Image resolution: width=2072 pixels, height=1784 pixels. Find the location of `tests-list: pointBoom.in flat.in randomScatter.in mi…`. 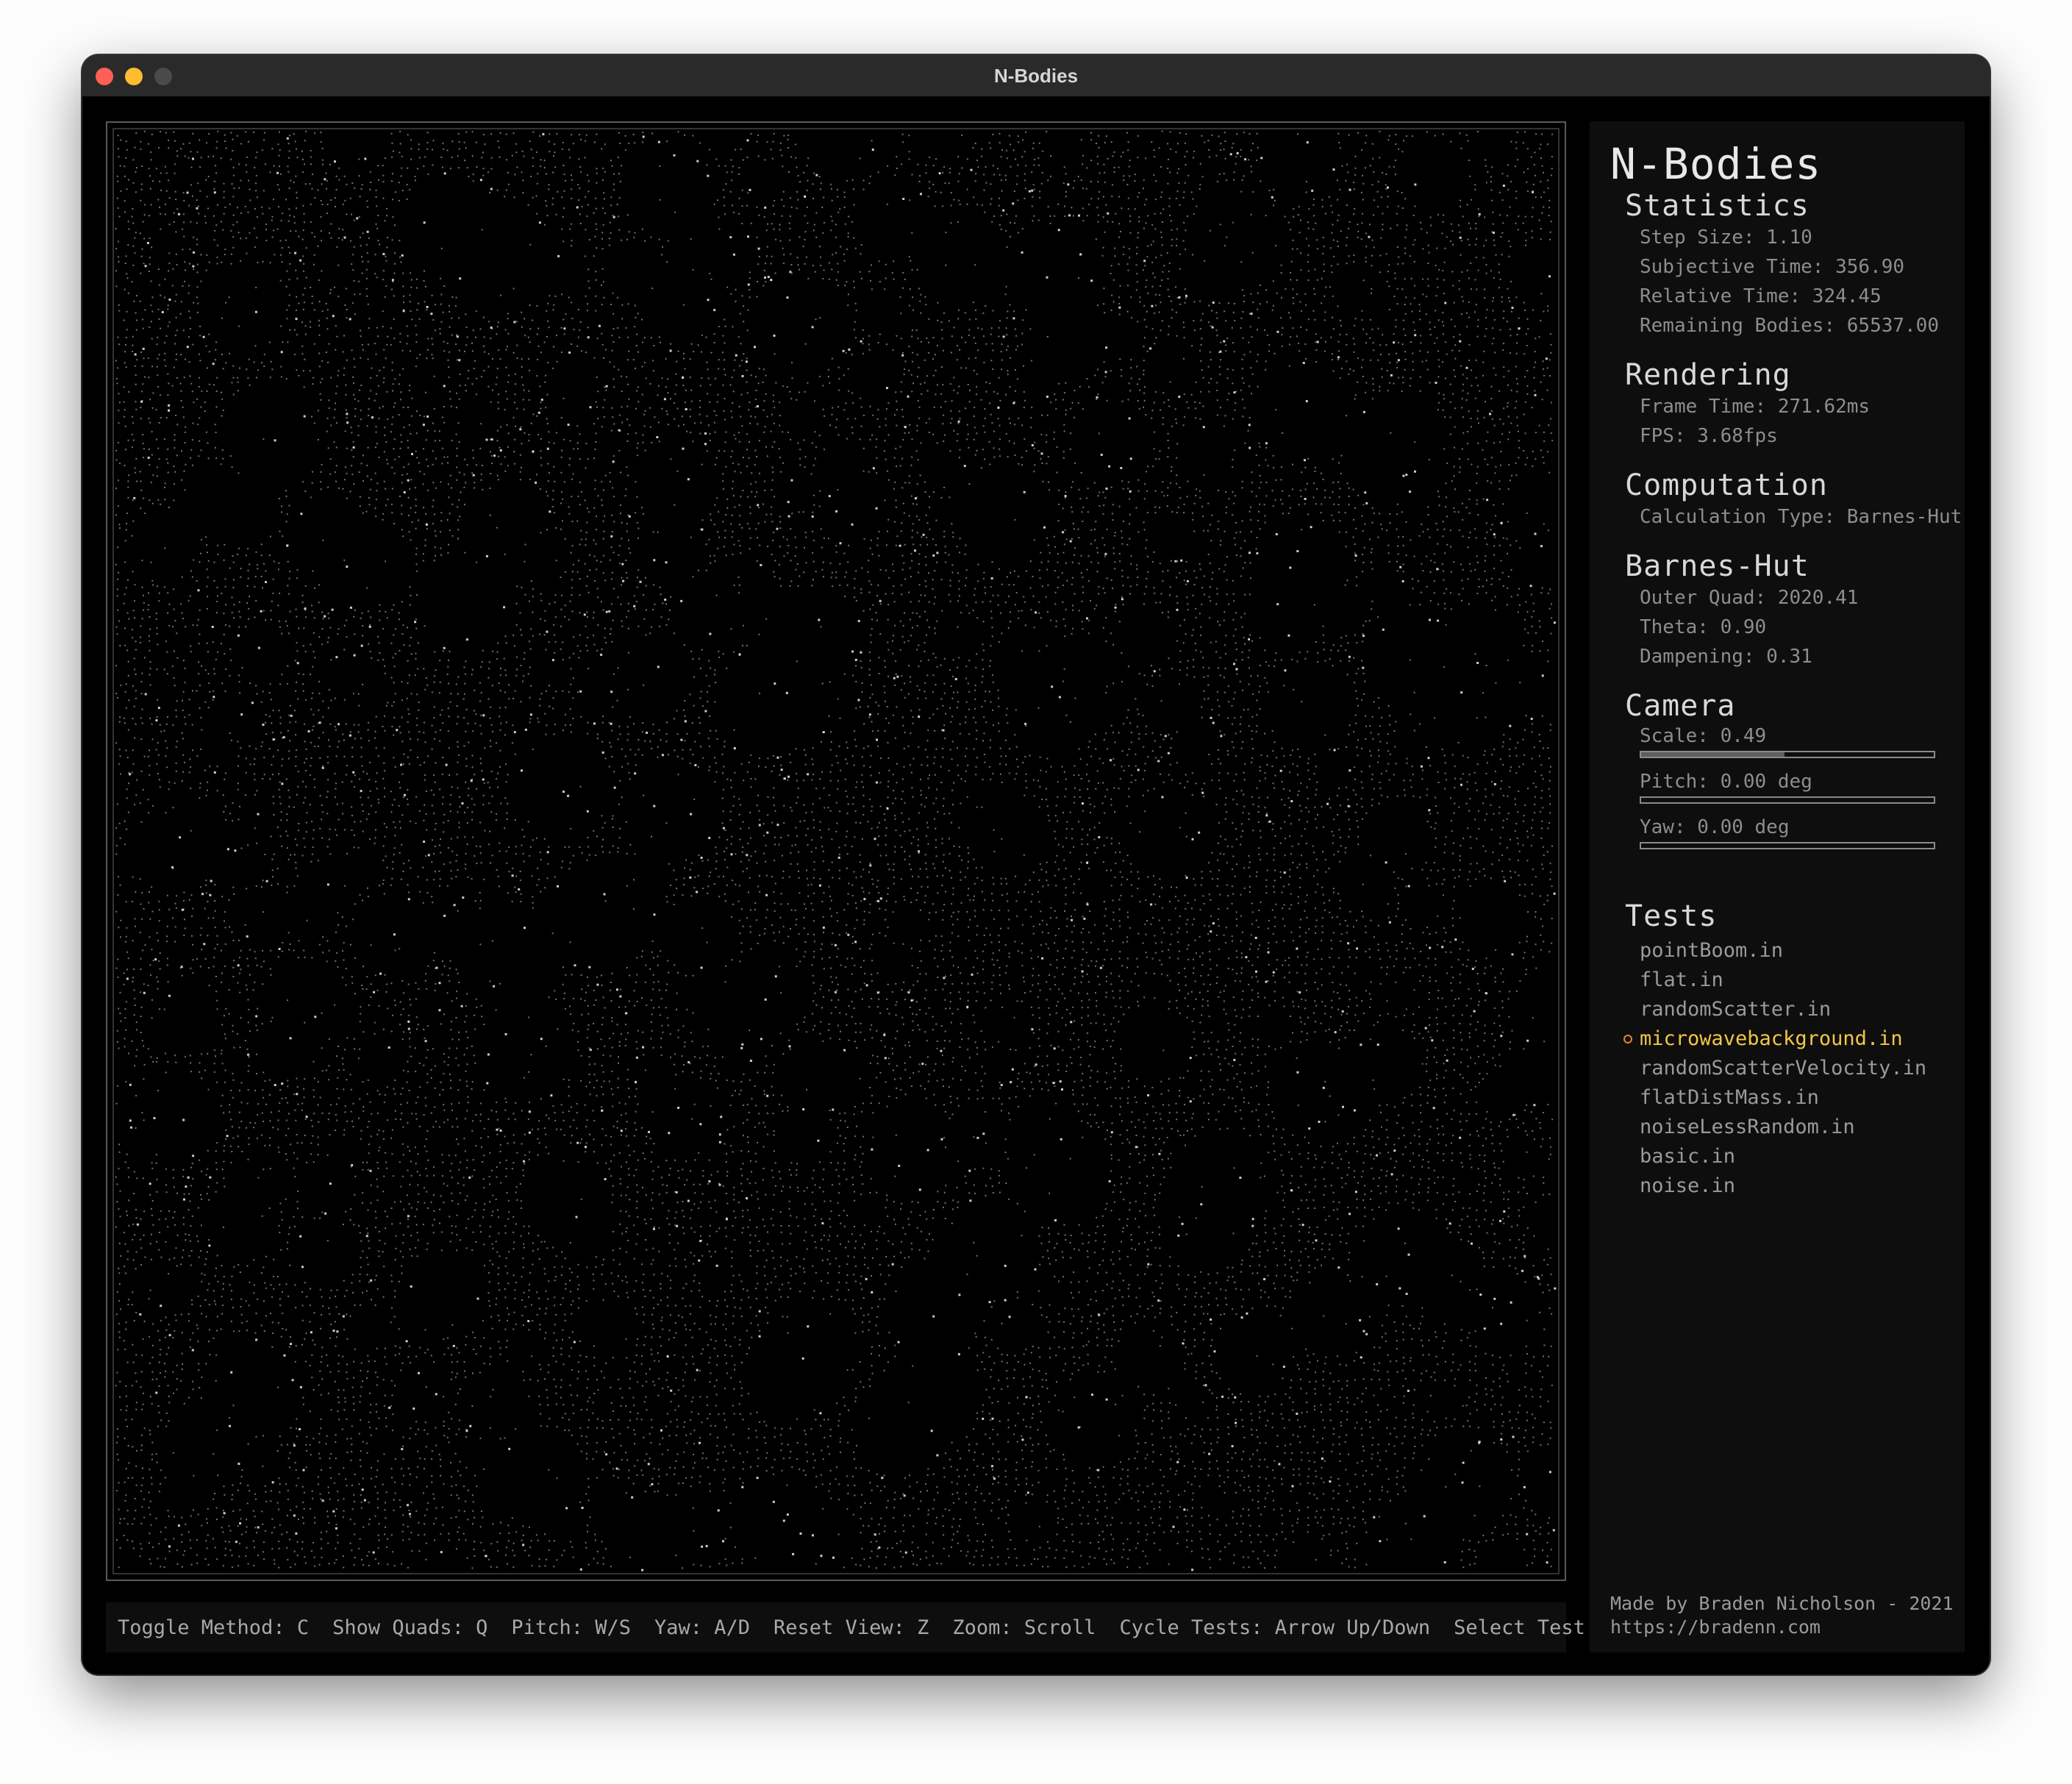

tests-list: pointBoom.in flat.in randomScatter.in mi… is located at coordinates (1785, 1068).